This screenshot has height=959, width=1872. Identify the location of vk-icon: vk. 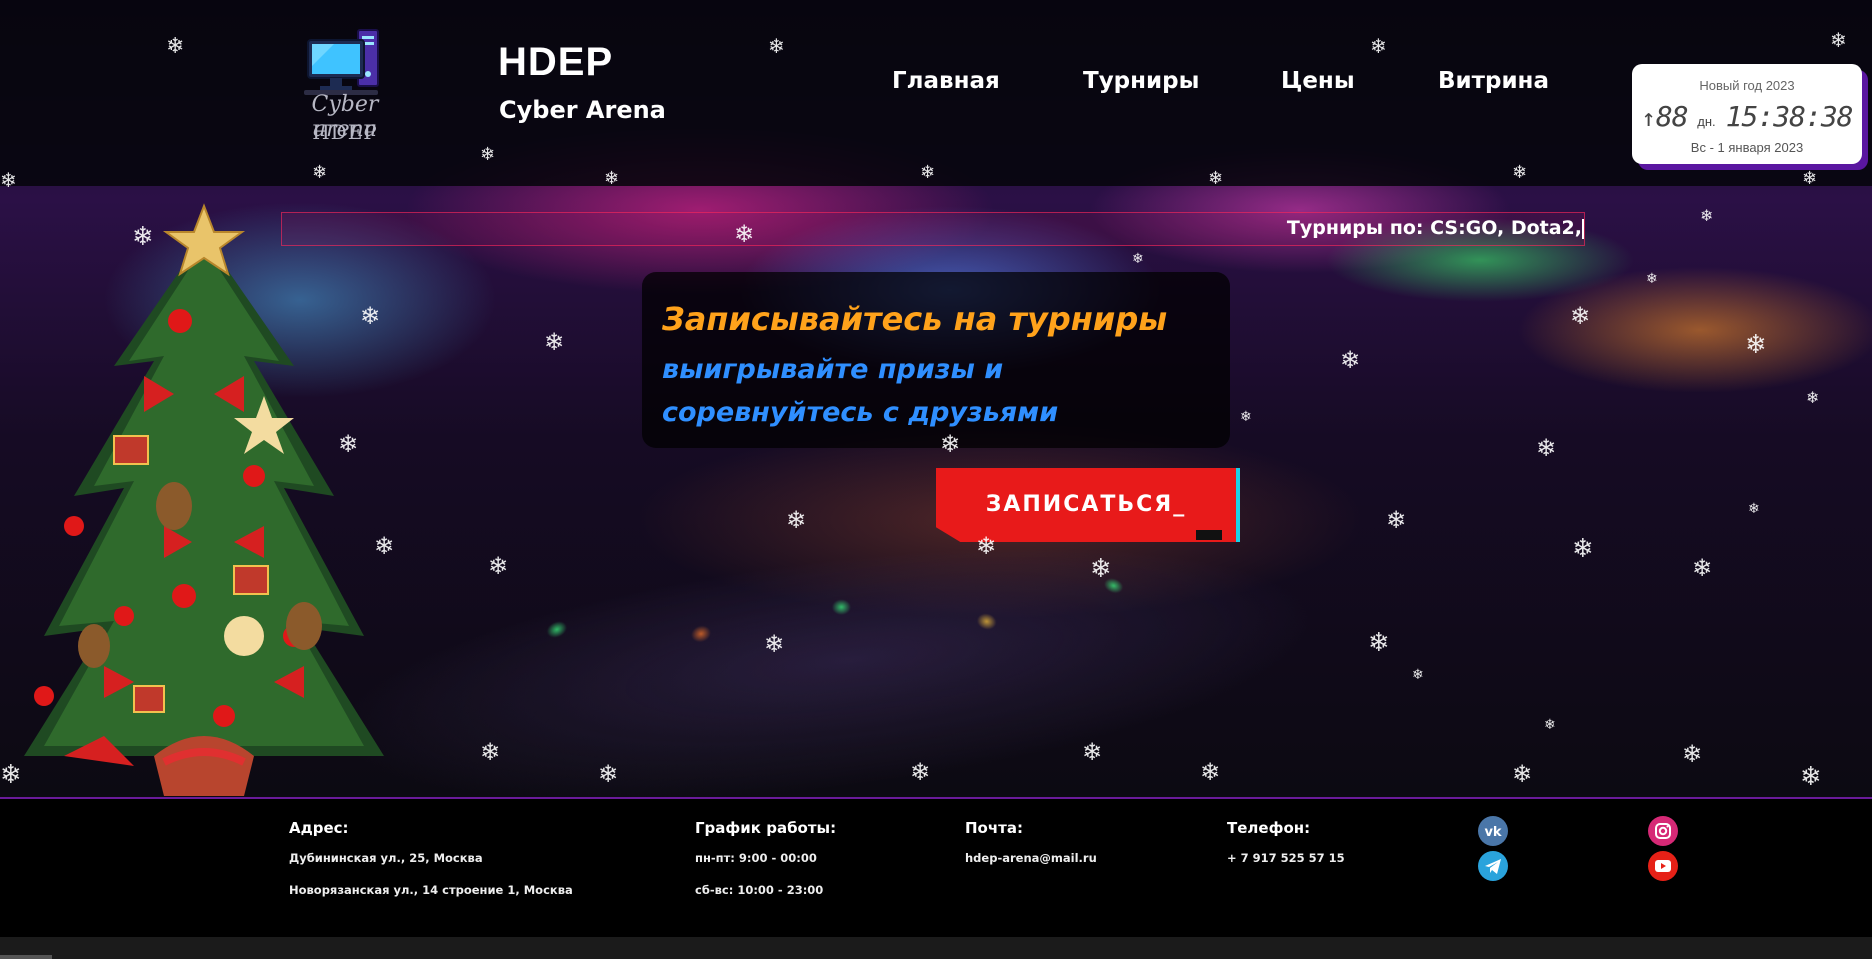
(1493, 831).